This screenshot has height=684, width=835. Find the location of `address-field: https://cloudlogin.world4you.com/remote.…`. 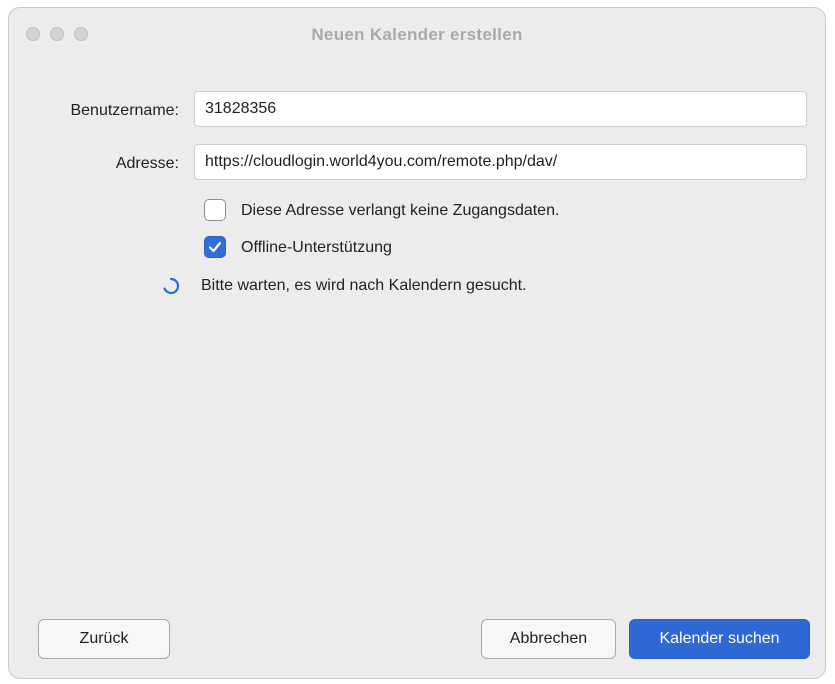

address-field: https://cloudlogin.world4you.com/remote.… is located at coordinates (500, 162).